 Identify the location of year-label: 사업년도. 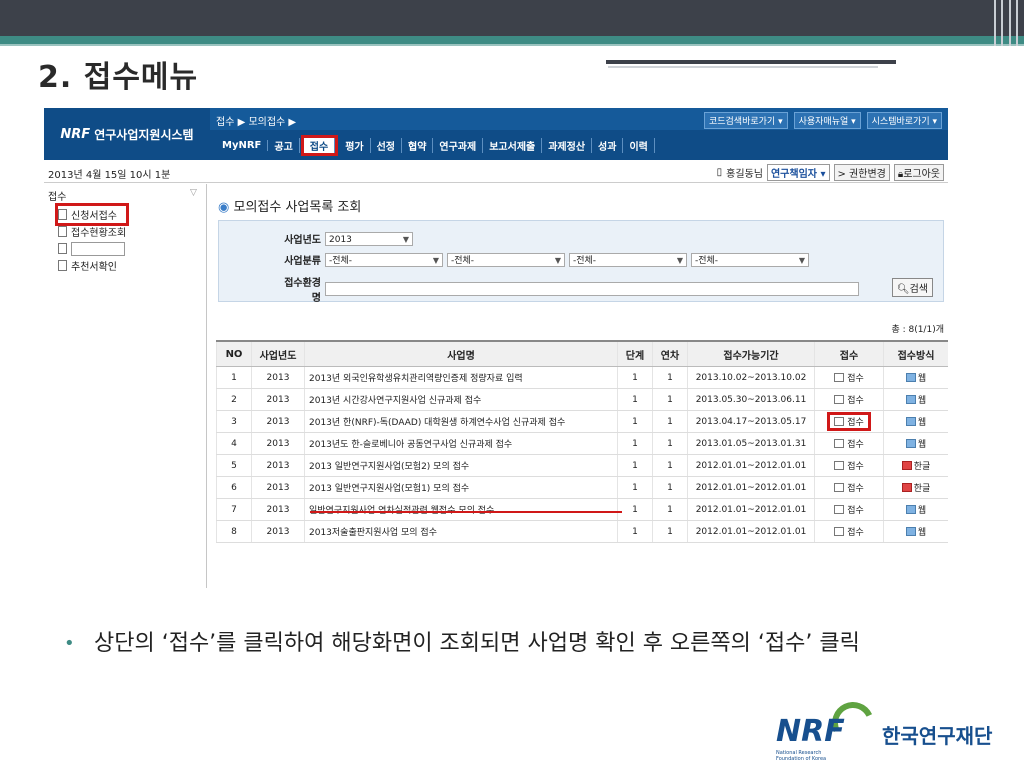
(302, 240).